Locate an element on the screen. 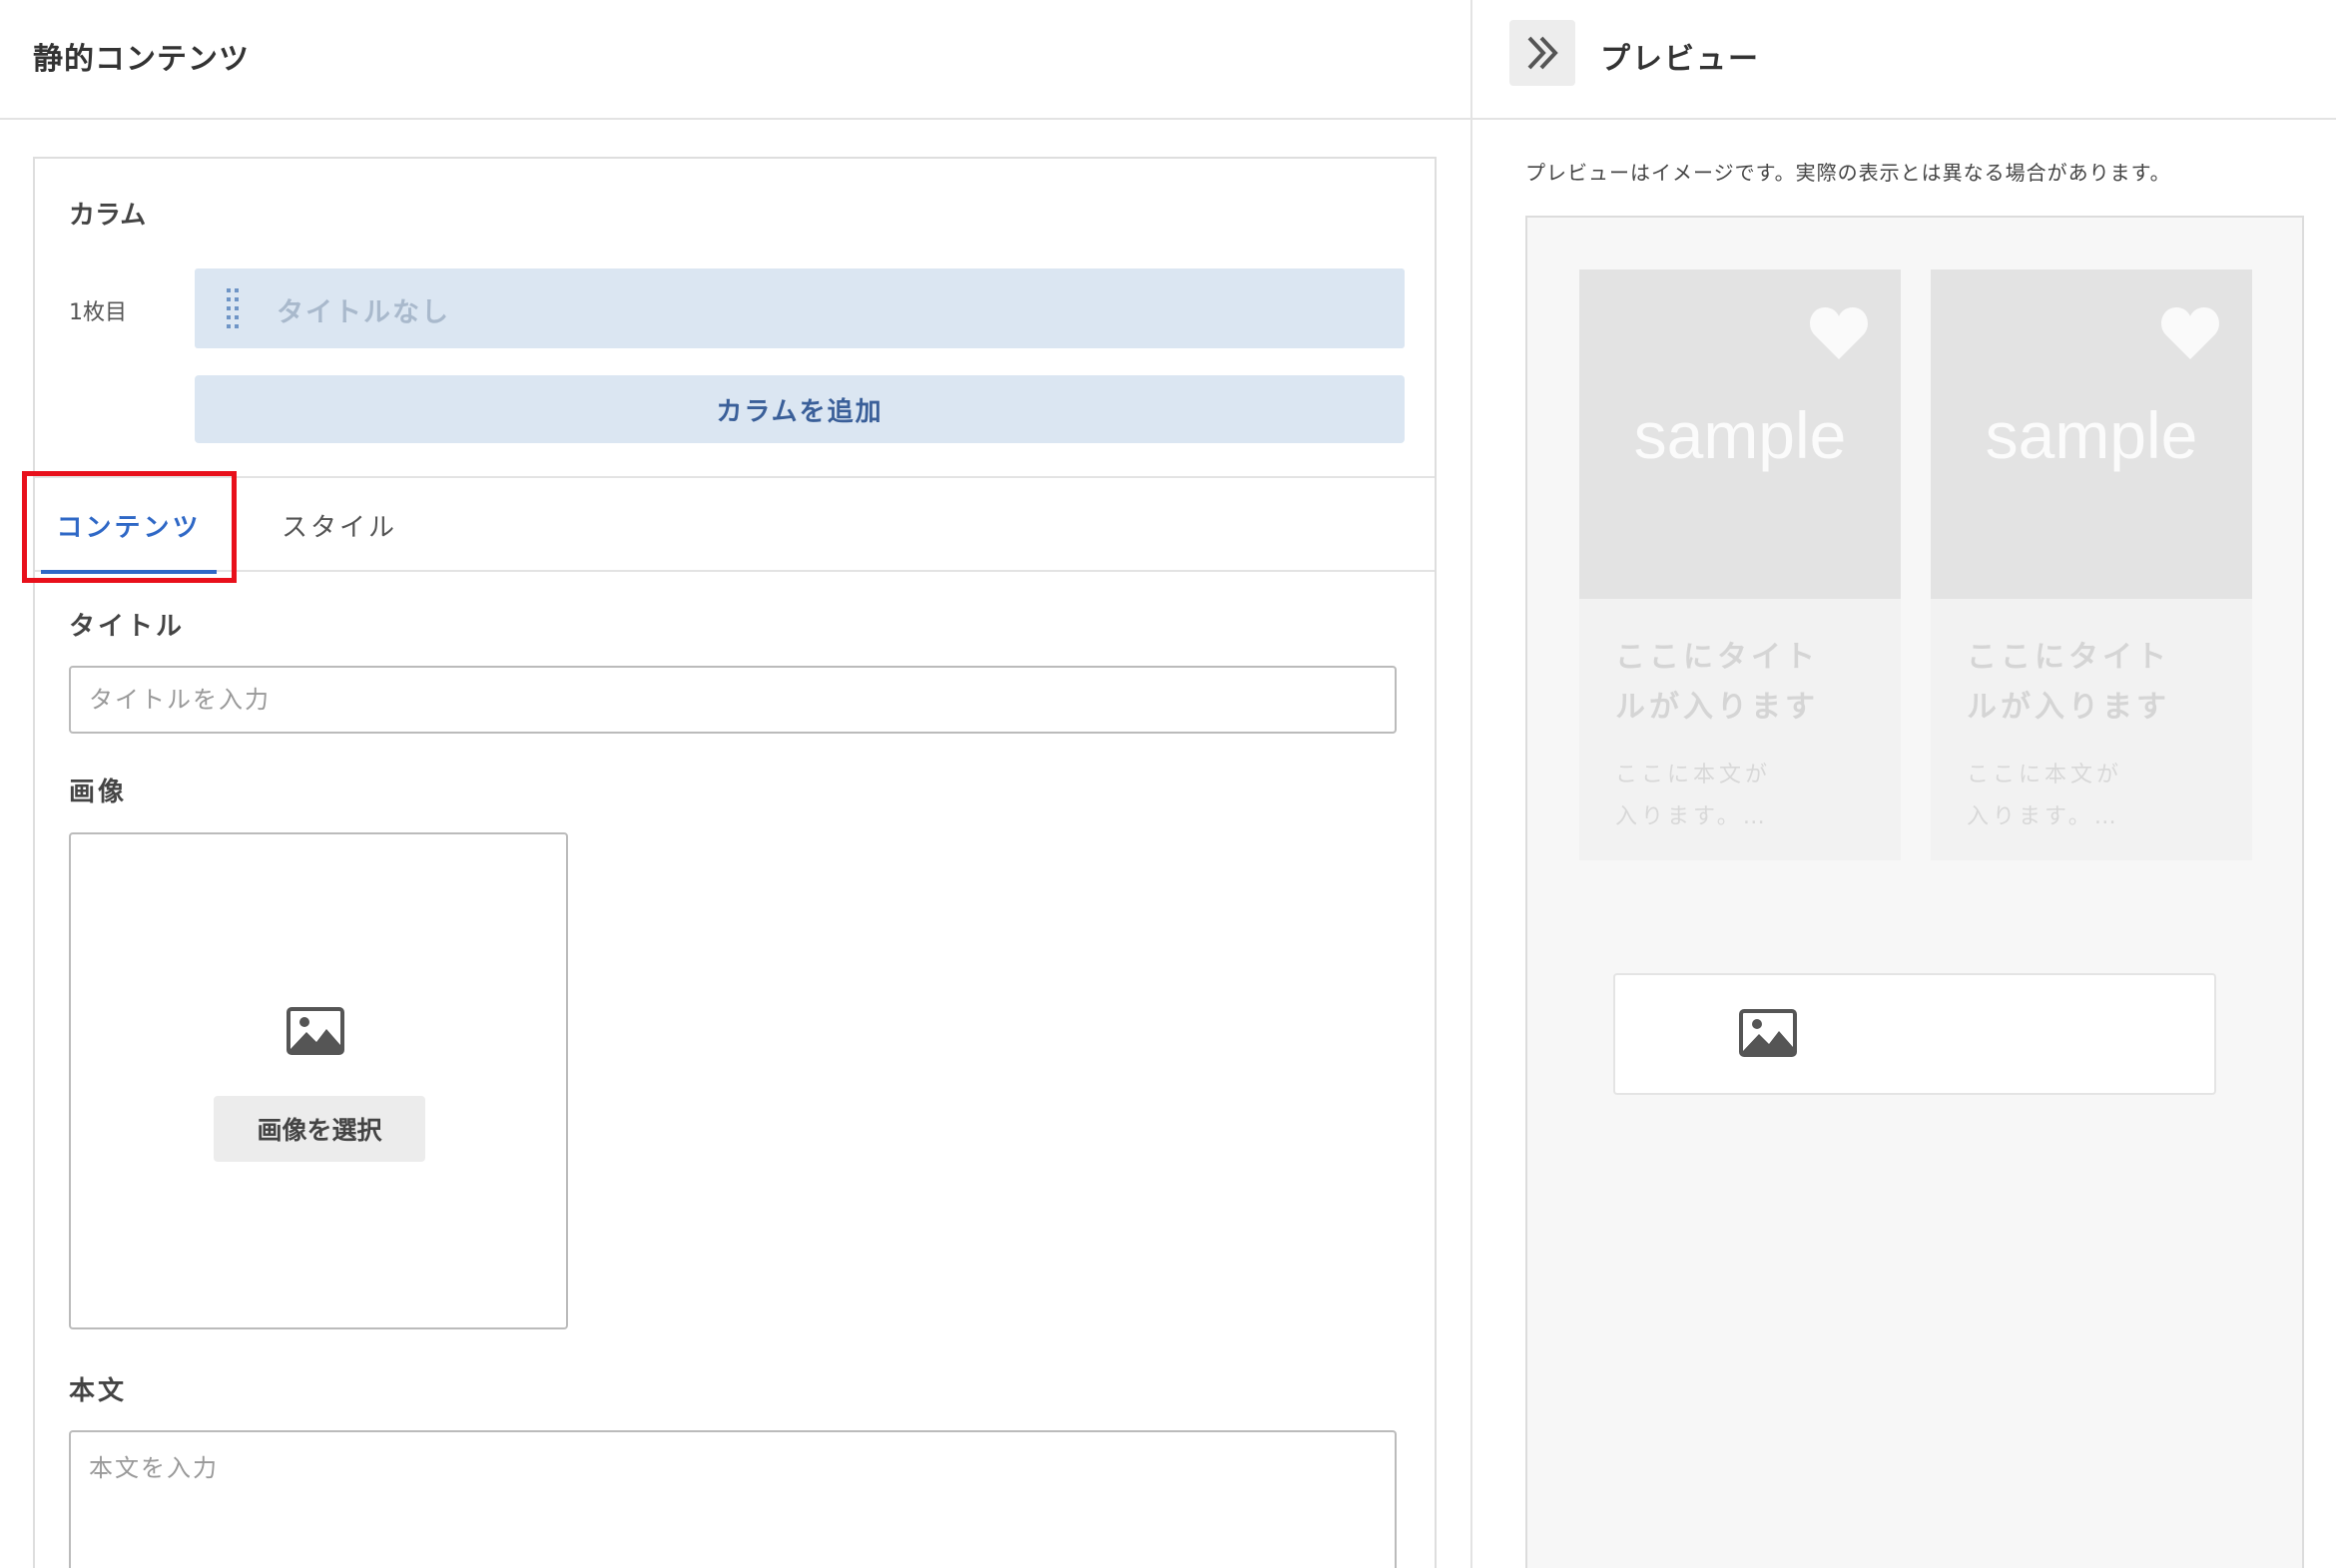 The height and width of the screenshot is (1568, 2336). page-title: 静的コンテンツ is located at coordinates (141, 59).